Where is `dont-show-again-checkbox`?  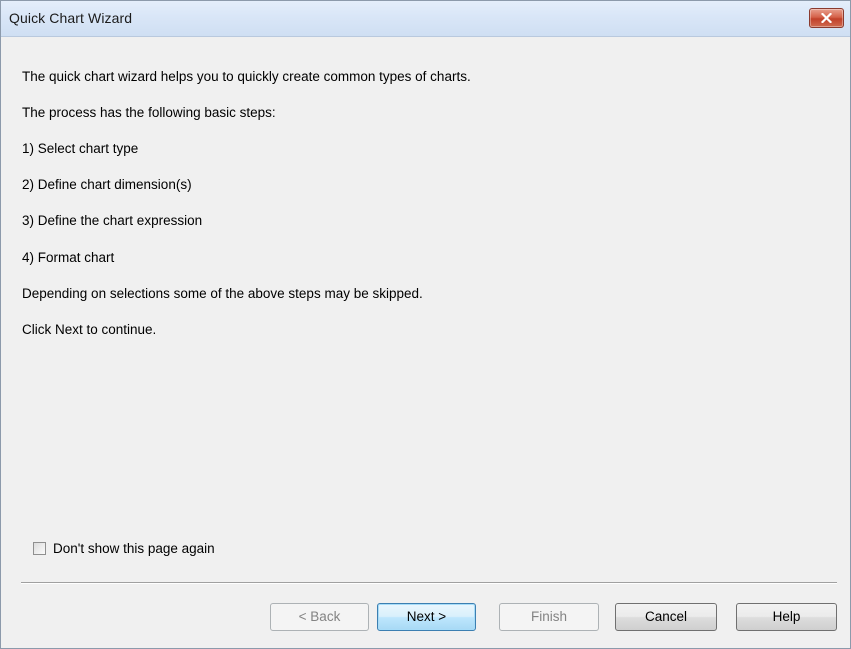 dont-show-again-checkbox is located at coordinates (39, 548).